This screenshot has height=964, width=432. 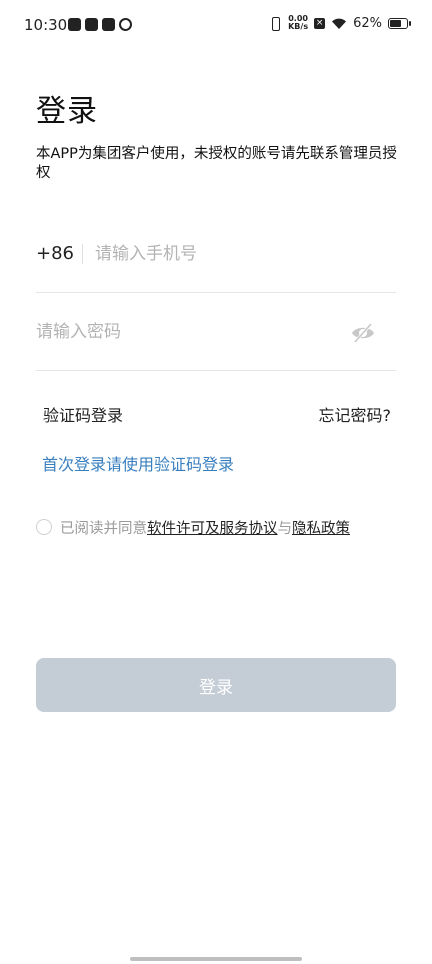 I want to click on first-login-hint-link: 首次登录请使用验证码登录, so click(x=138, y=463).